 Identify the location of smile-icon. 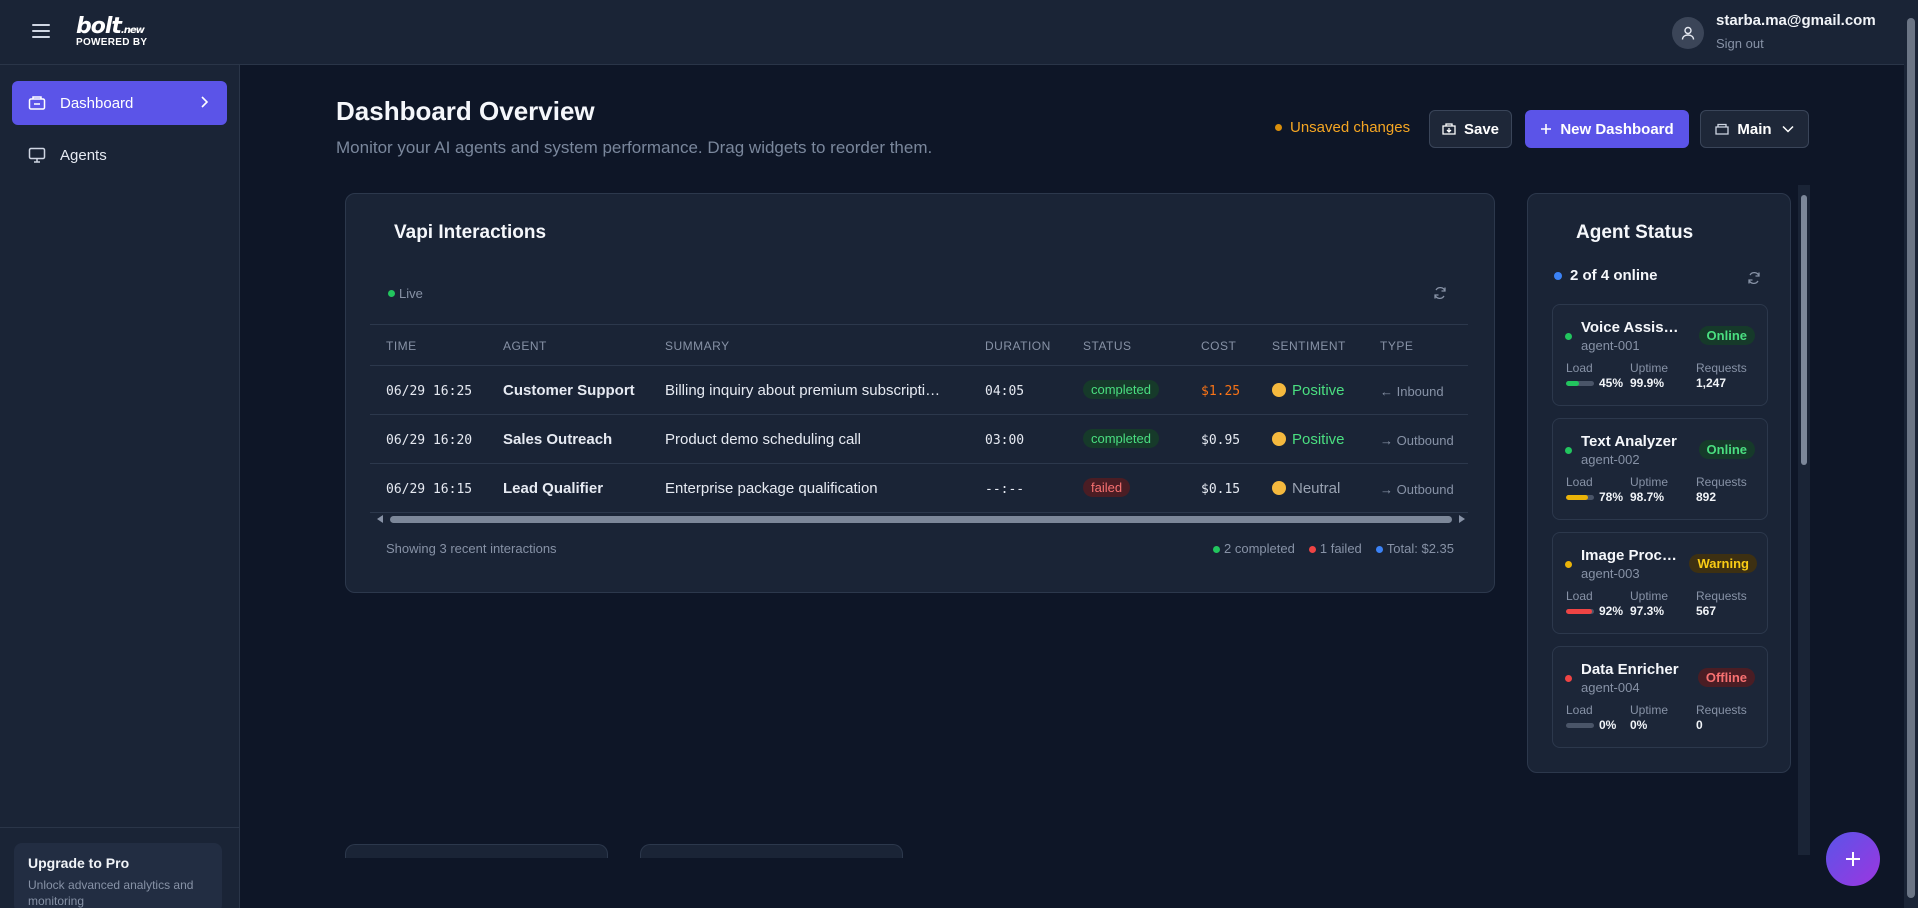
(1279, 390).